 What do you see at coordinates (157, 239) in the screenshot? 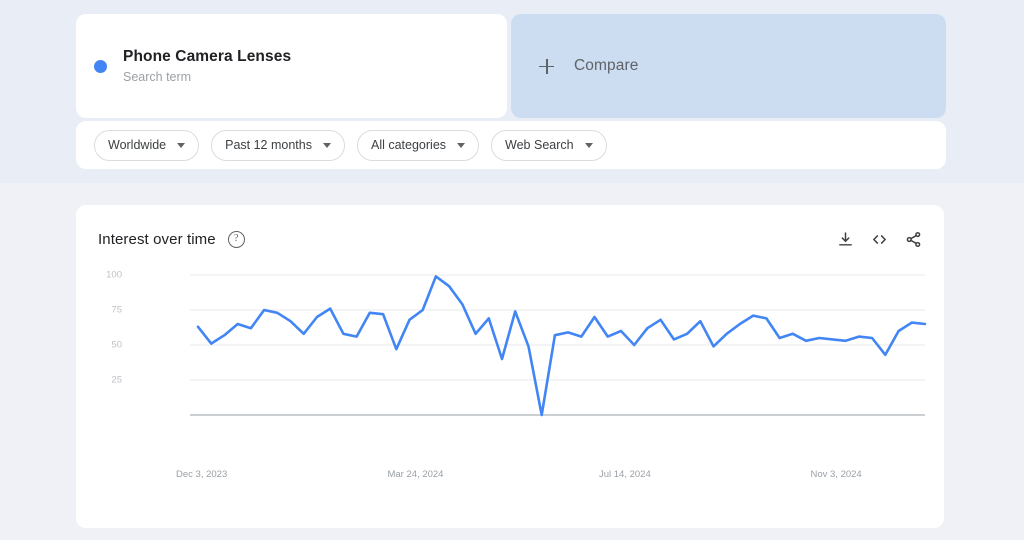
I see `chart-title: Interest over time` at bounding box center [157, 239].